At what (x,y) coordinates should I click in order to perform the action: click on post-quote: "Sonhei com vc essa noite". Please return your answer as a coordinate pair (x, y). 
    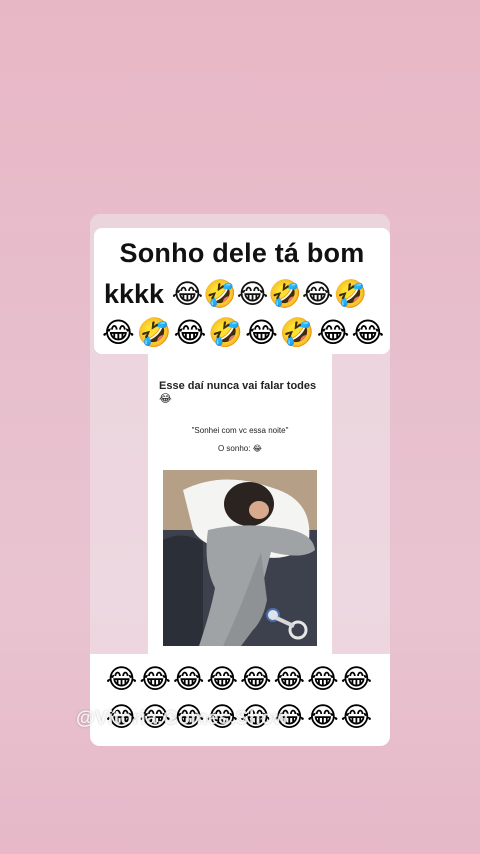
    Looking at the image, I should click on (240, 430).